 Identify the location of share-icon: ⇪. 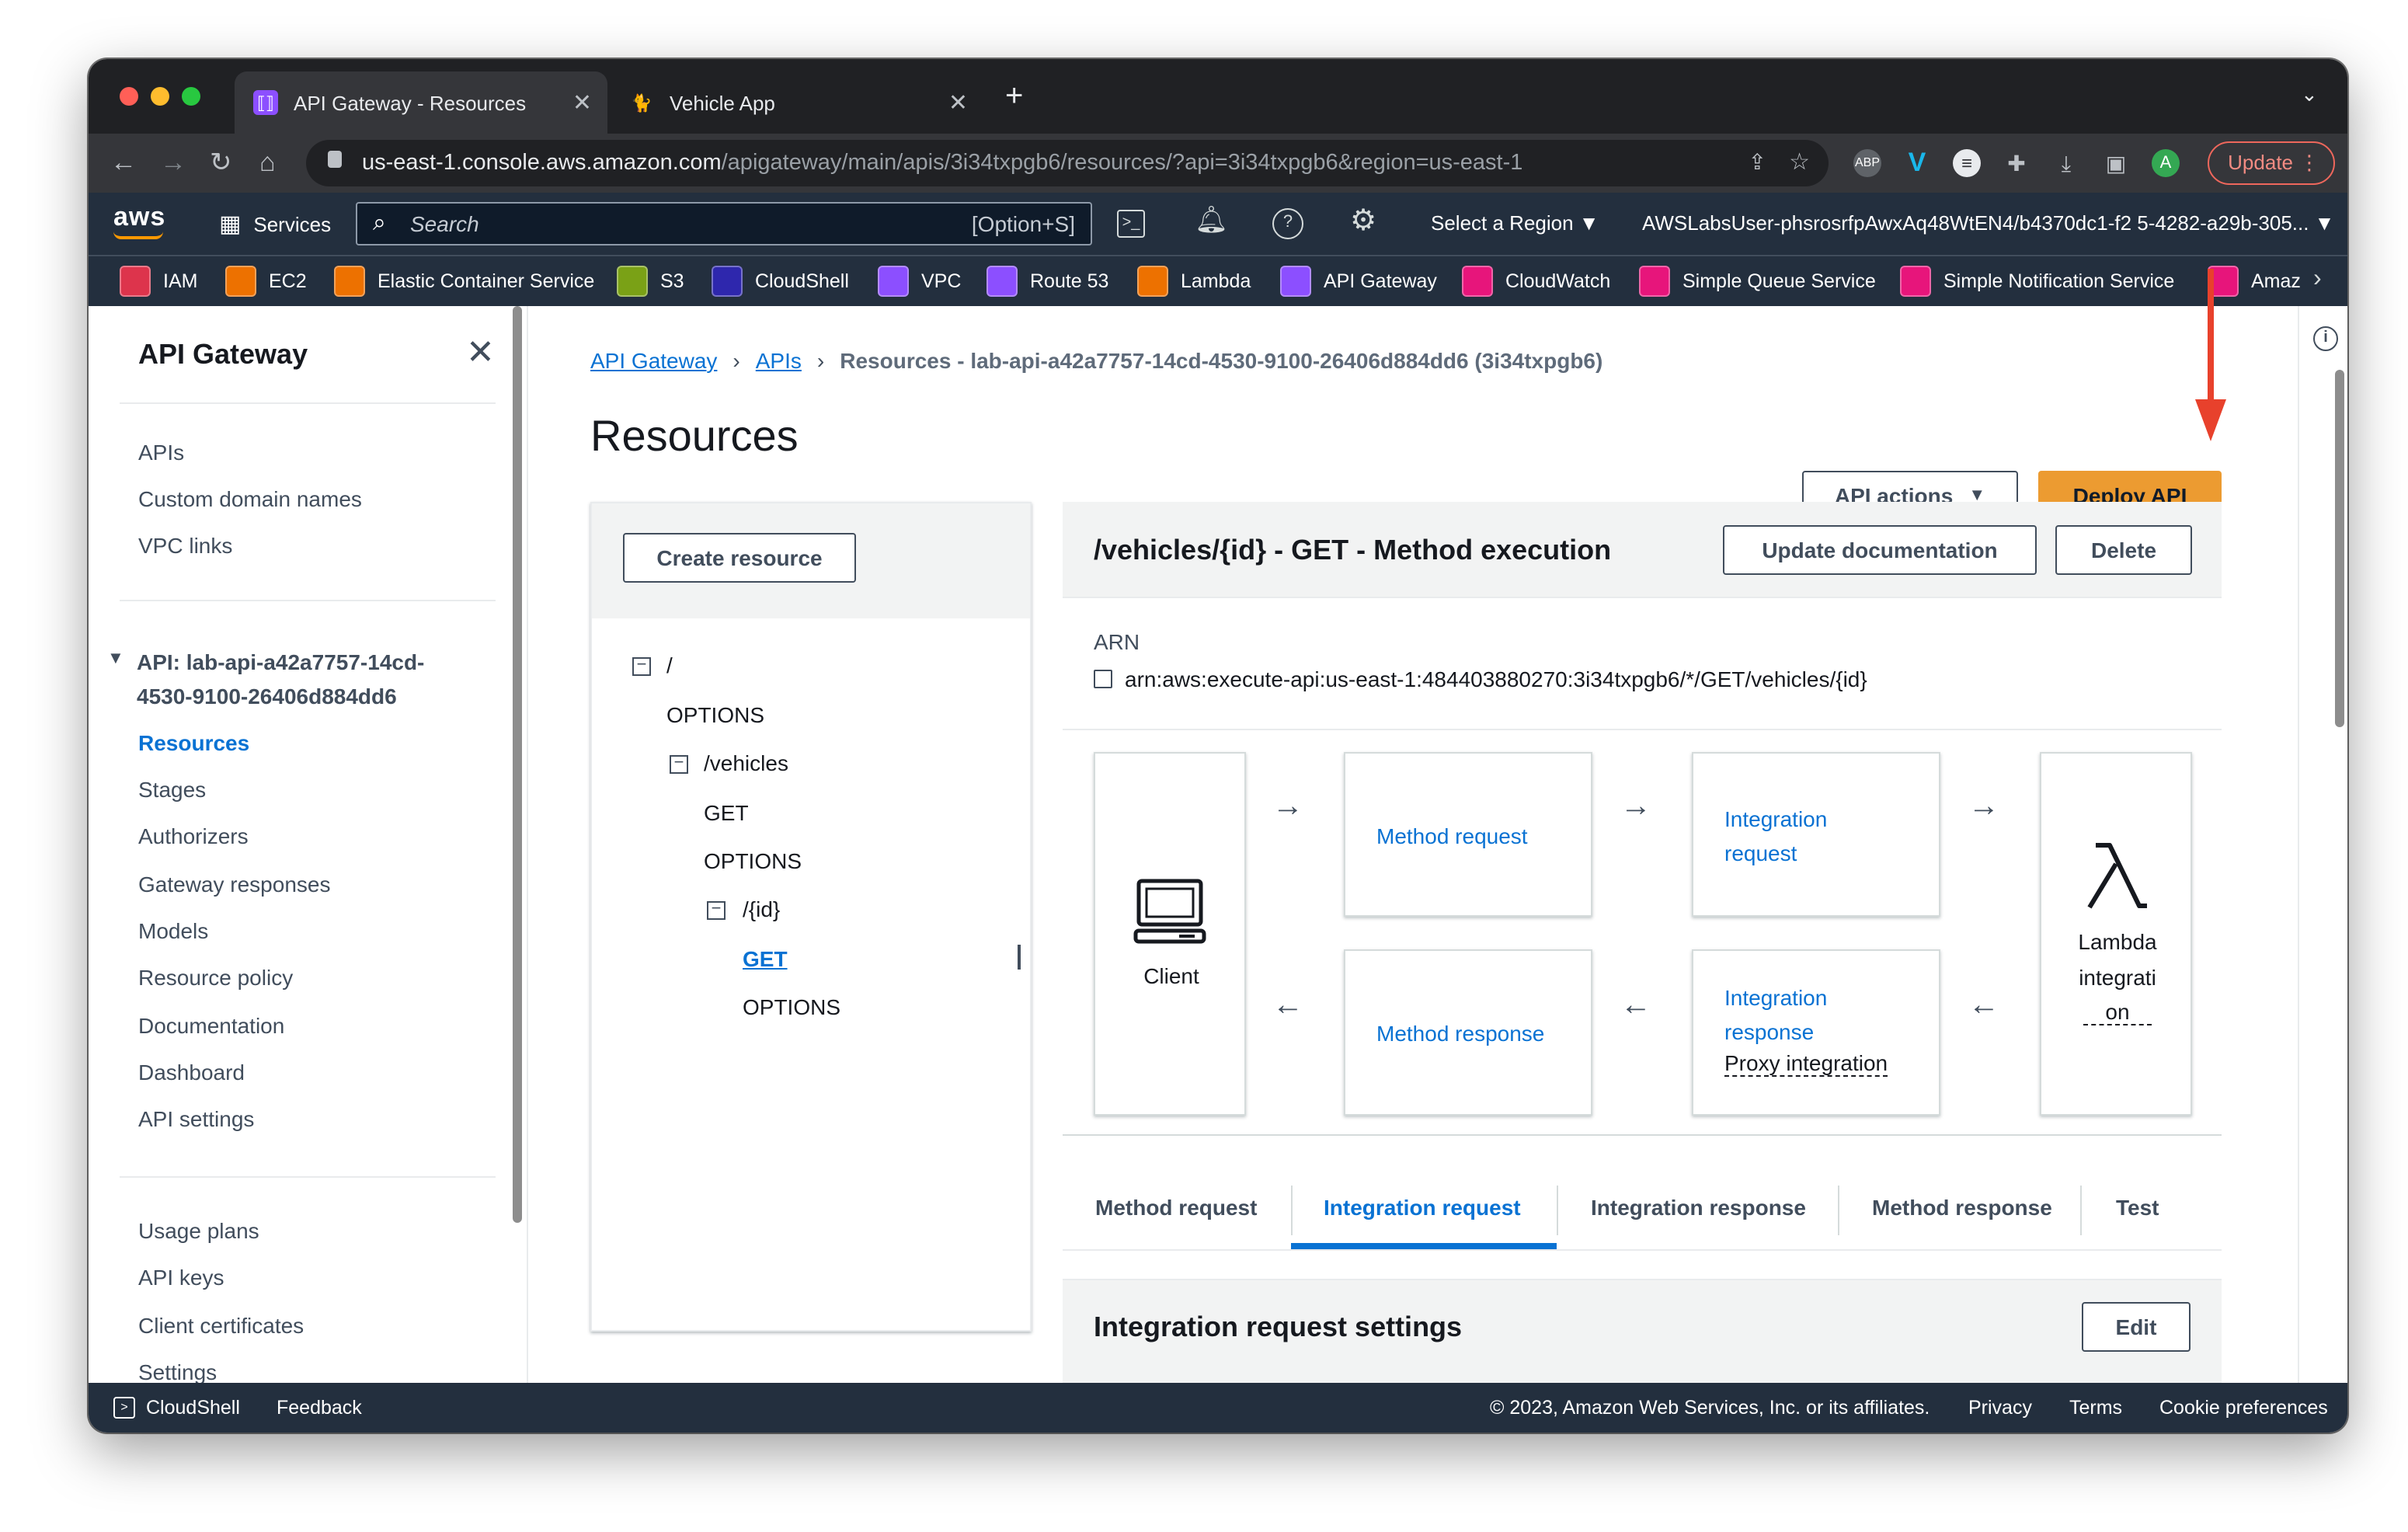
(1757, 163).